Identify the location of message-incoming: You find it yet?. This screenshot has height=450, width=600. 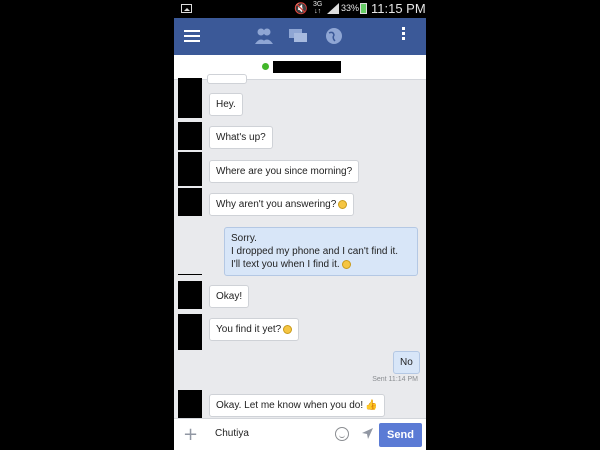
(254, 329).